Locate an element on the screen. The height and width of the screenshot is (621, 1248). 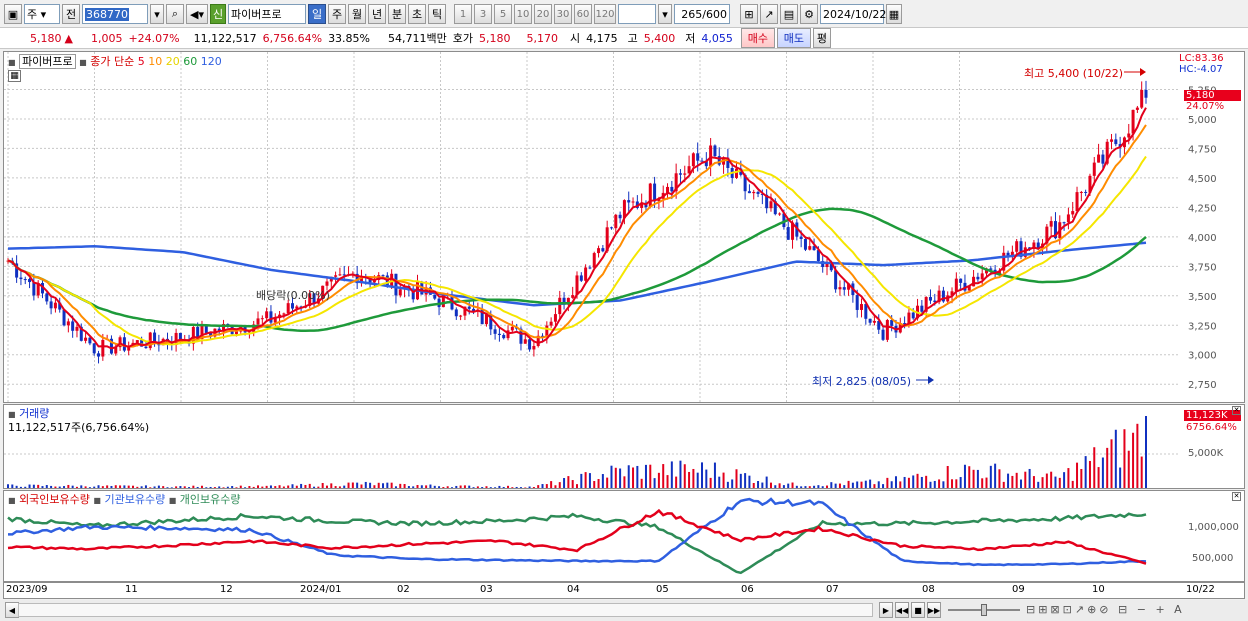
speaker-icon: ◀▾ is located at coordinates (197, 14).